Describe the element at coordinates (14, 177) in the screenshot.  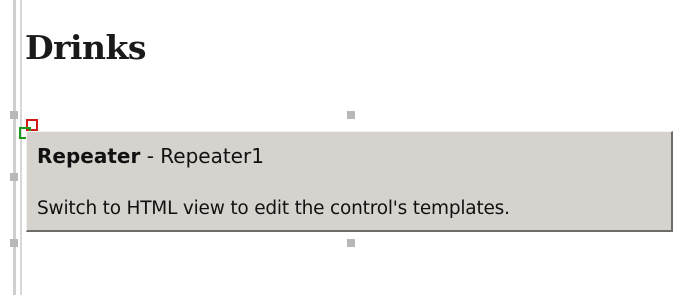
I see `resize-handle-middle-left` at that location.